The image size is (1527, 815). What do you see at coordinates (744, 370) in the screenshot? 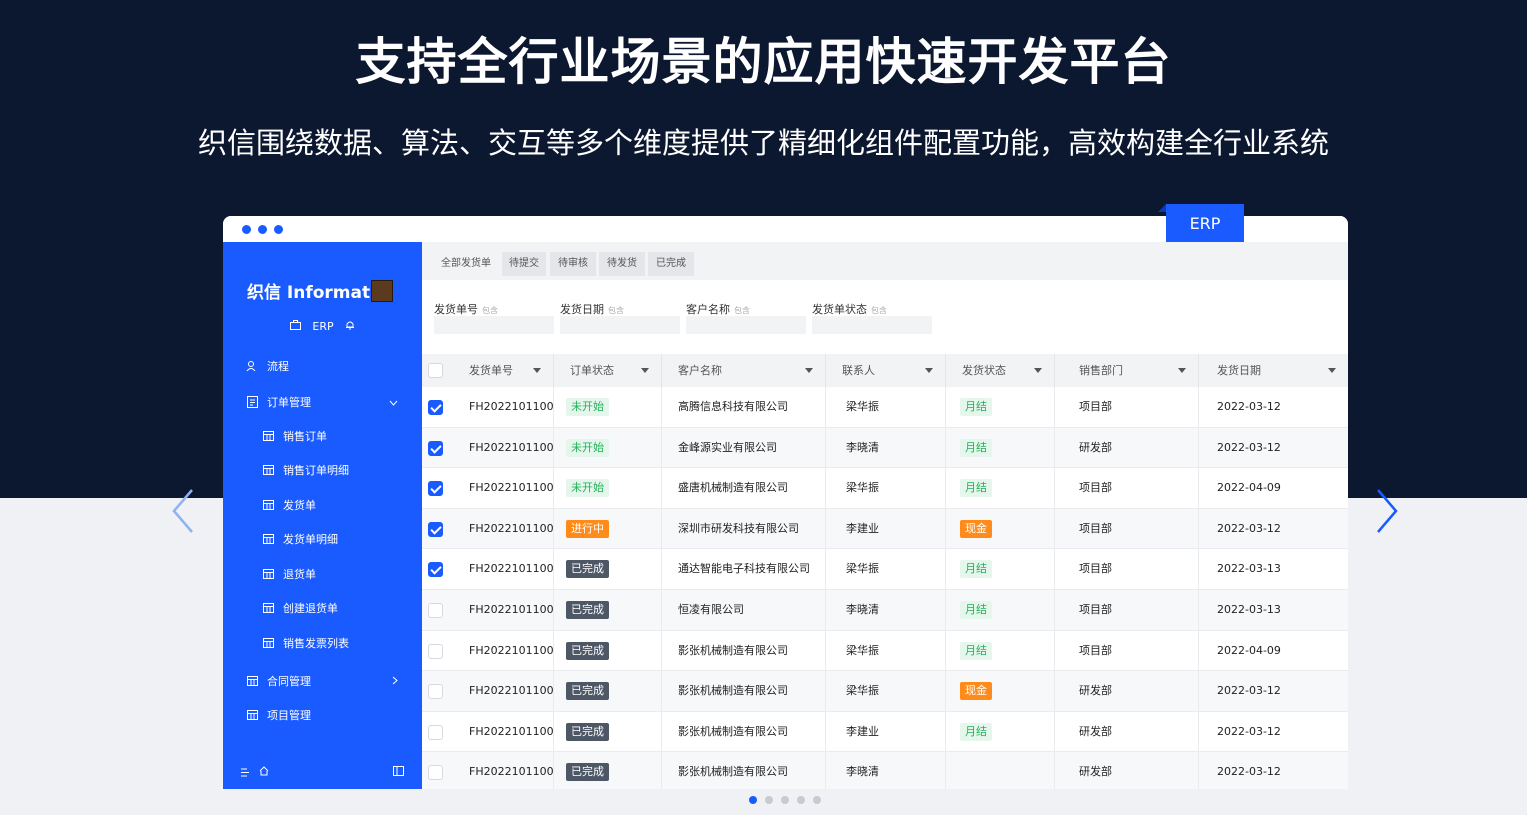
I see `column-header: 客户名称` at bounding box center [744, 370].